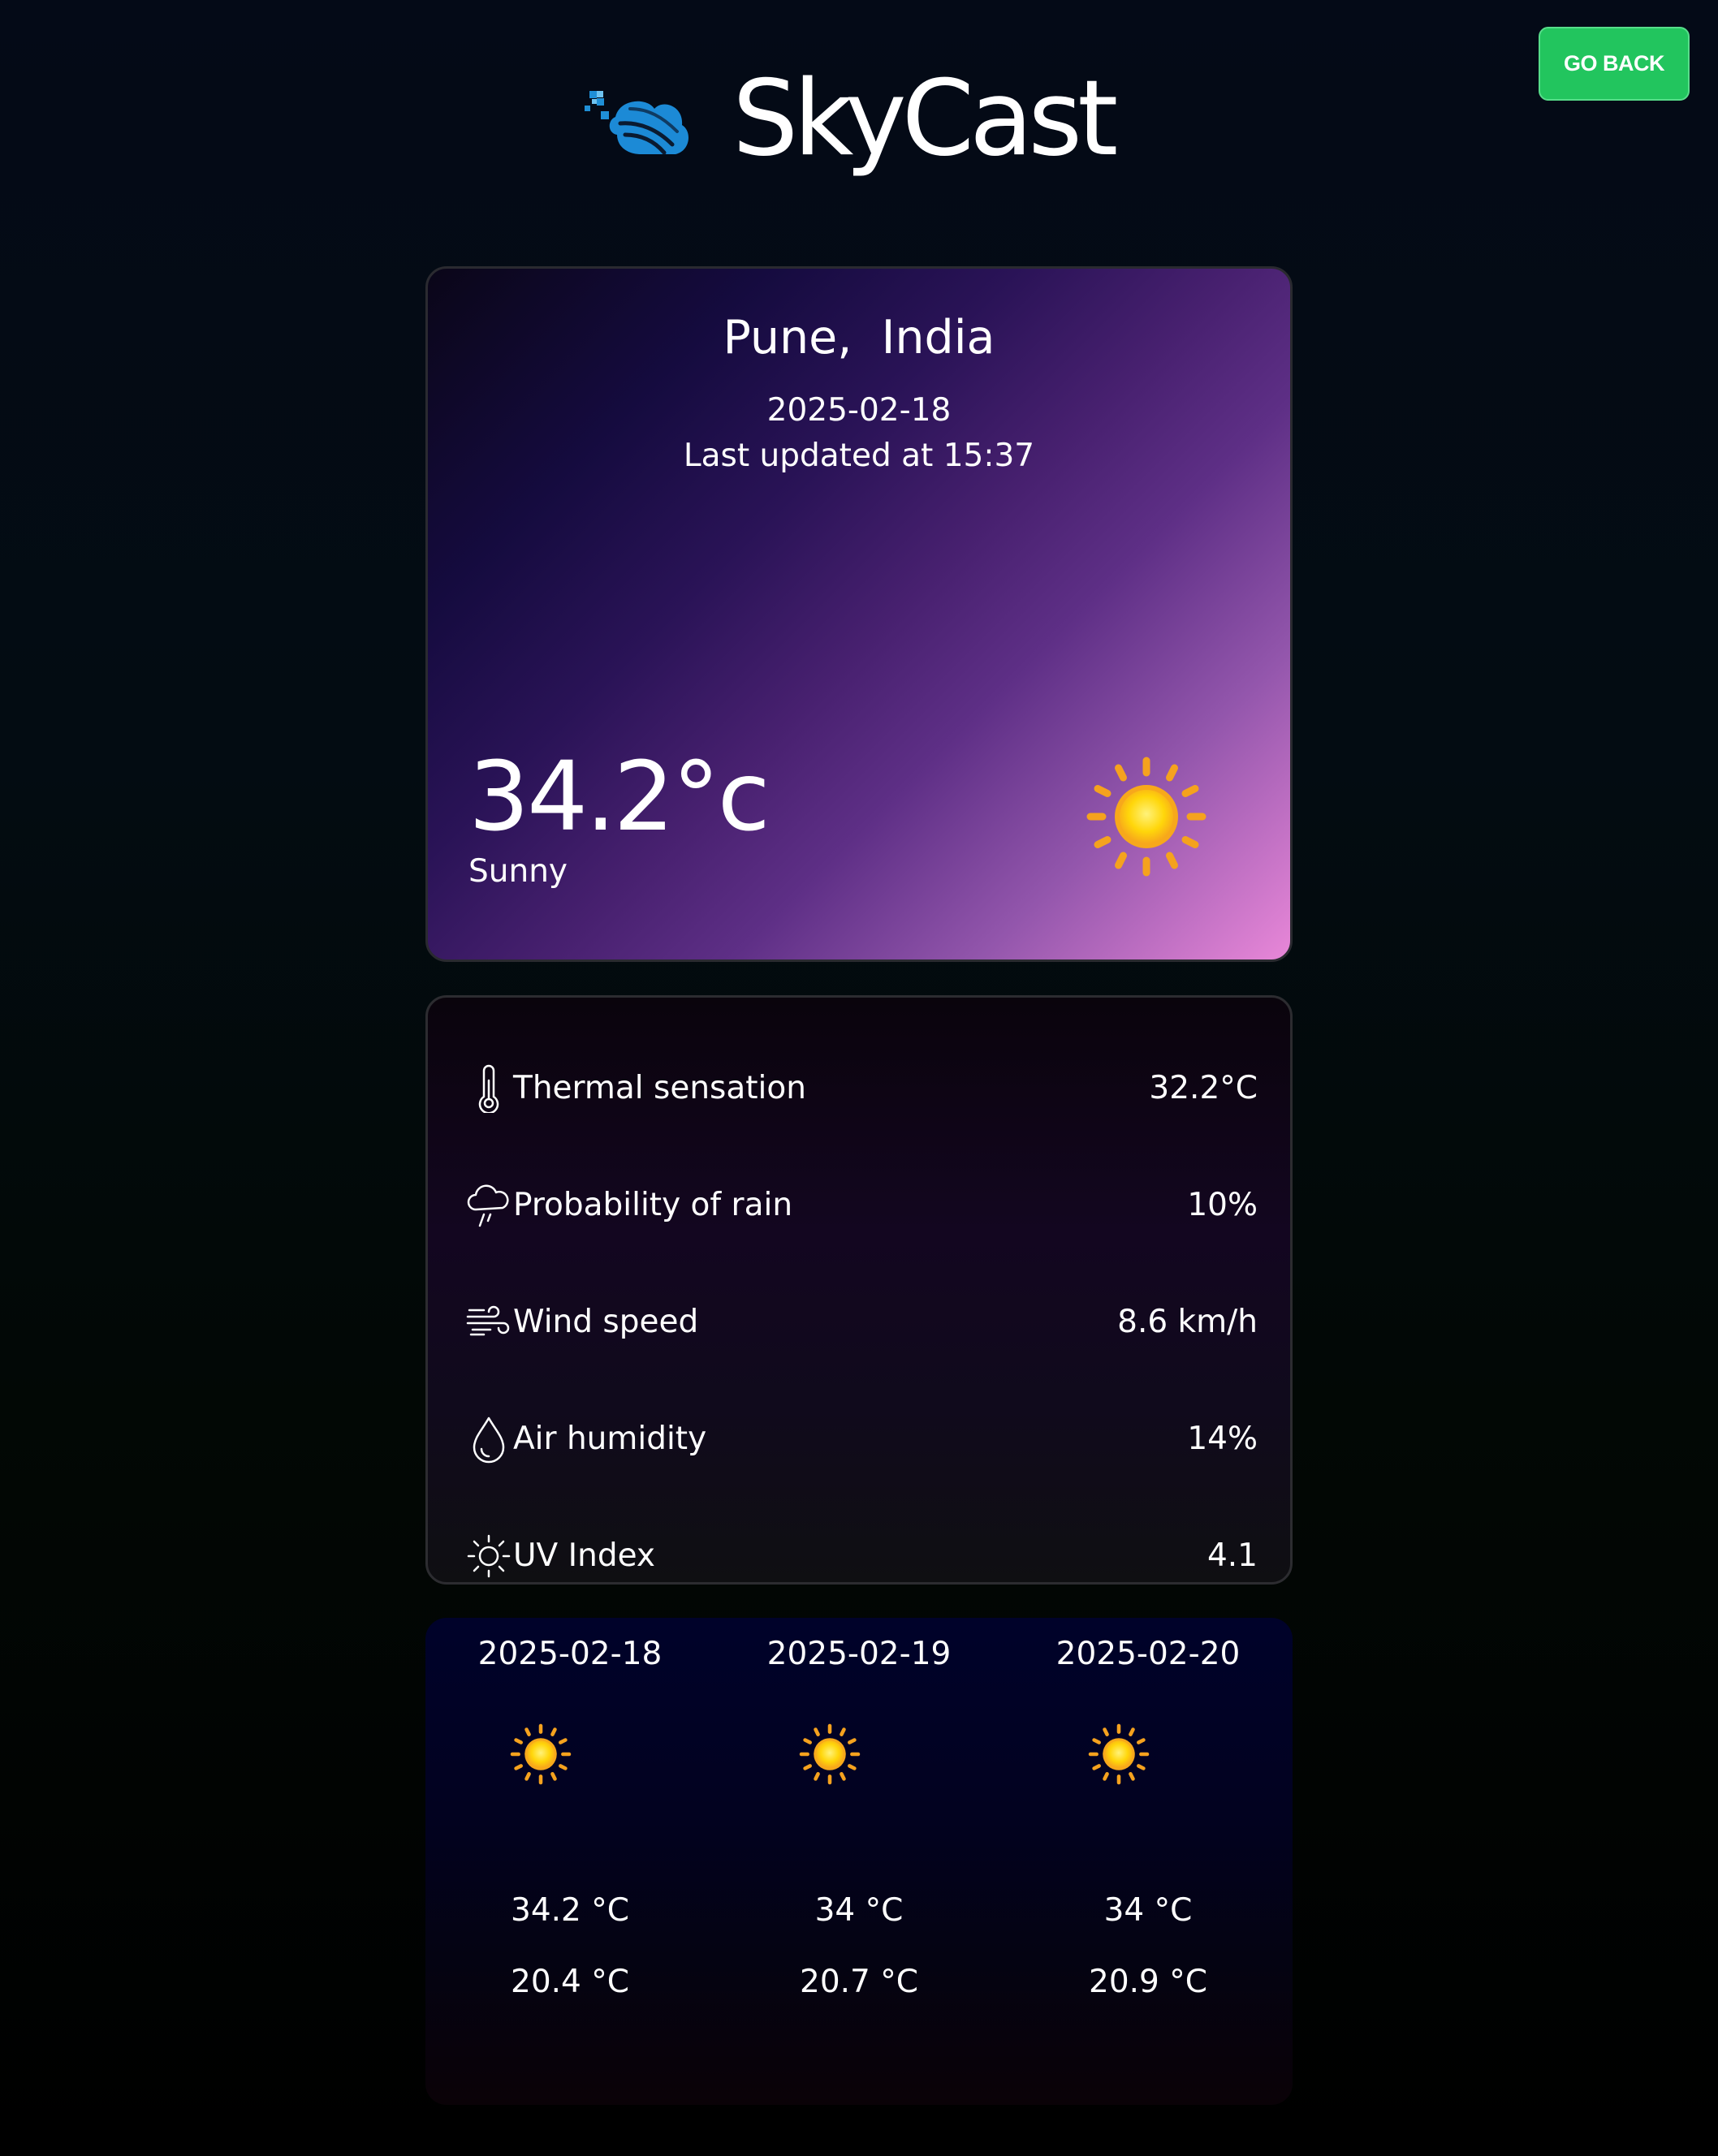 The height and width of the screenshot is (2156, 1718). What do you see at coordinates (489, 1322) in the screenshot?
I see `wind-icon` at bounding box center [489, 1322].